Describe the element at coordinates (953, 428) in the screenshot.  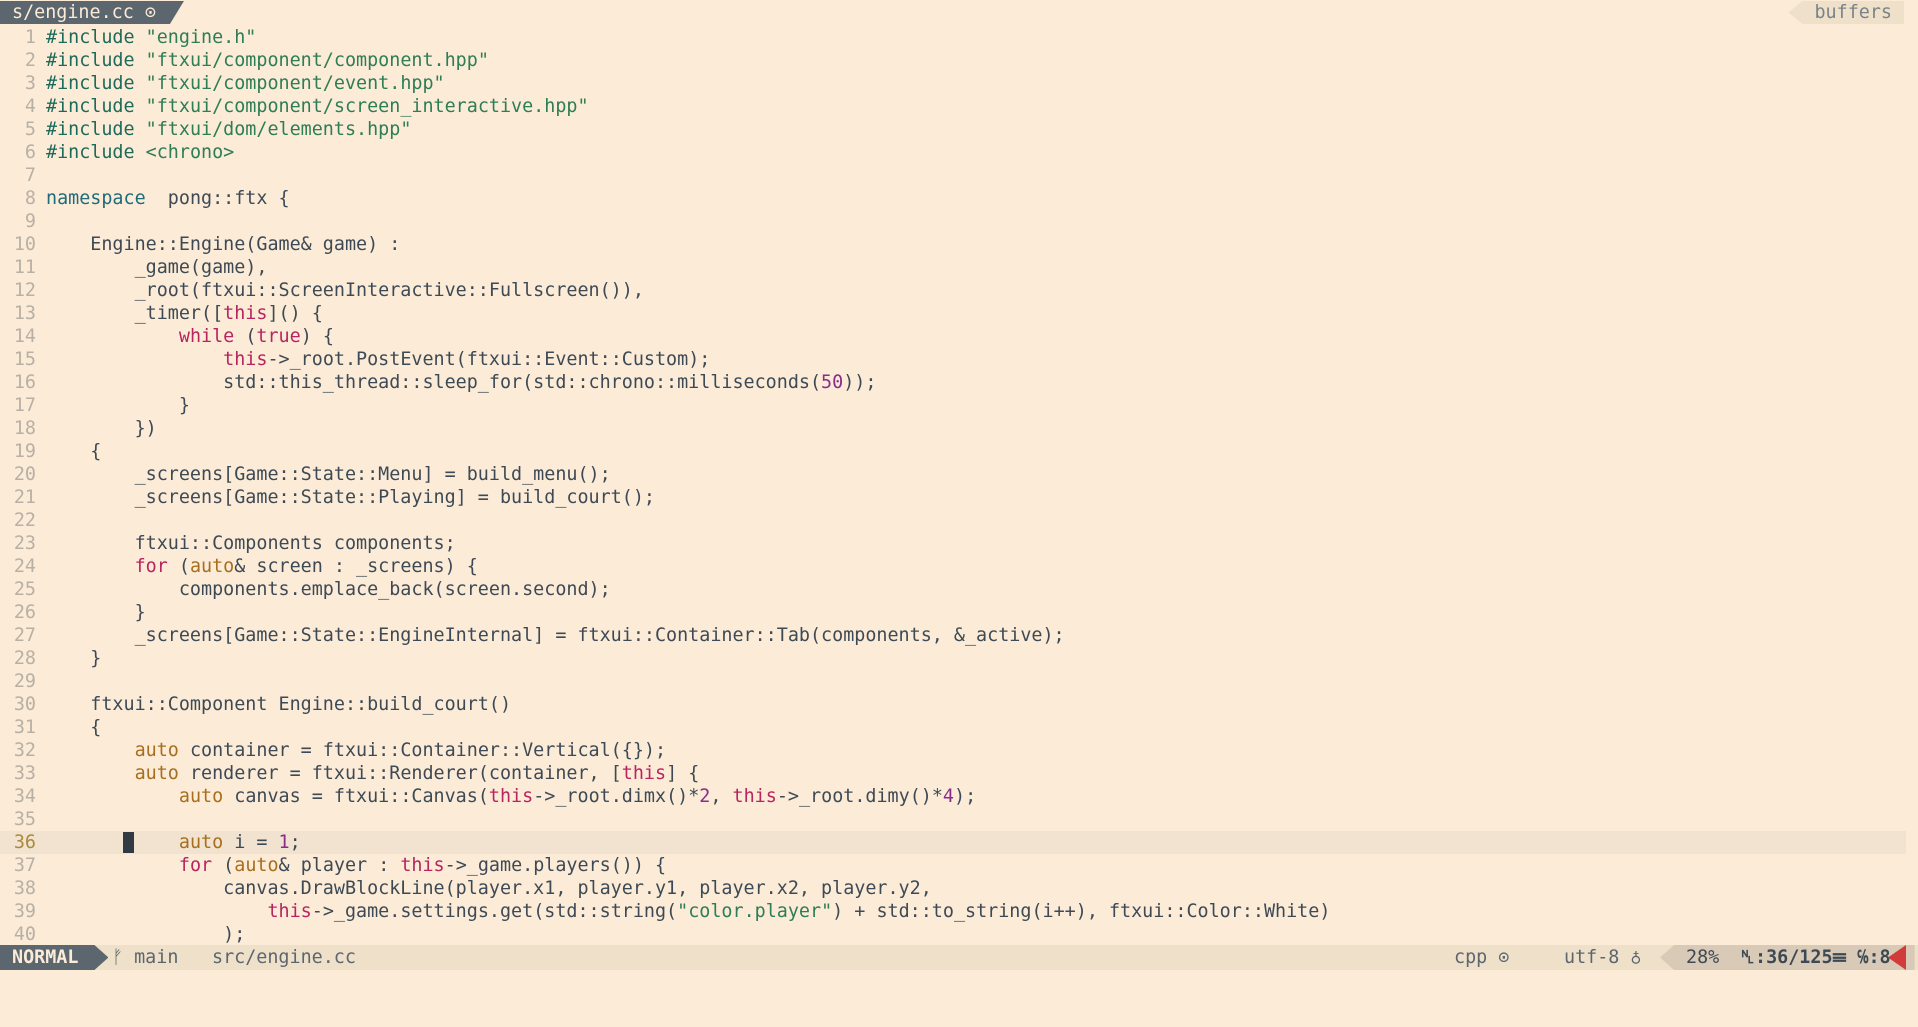
I see `code-line: 18 })` at that location.